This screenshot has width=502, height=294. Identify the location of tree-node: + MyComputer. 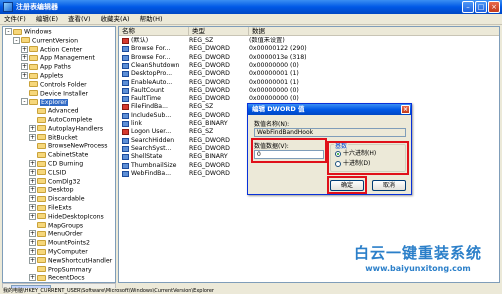
(58, 252).